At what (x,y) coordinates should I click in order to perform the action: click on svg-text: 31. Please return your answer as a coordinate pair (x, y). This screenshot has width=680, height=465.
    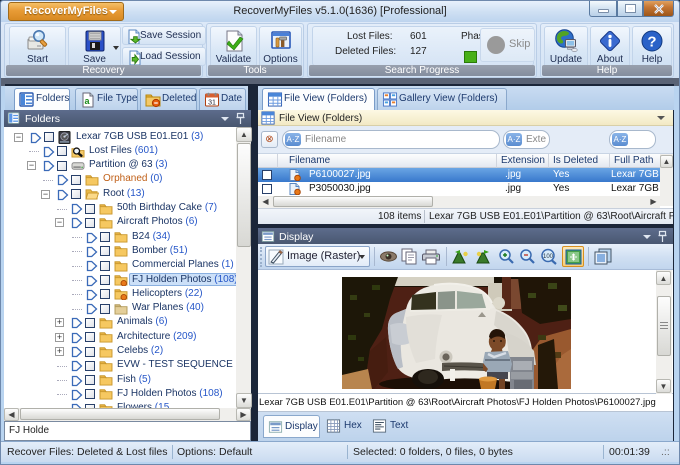
    Looking at the image, I should click on (212, 103).